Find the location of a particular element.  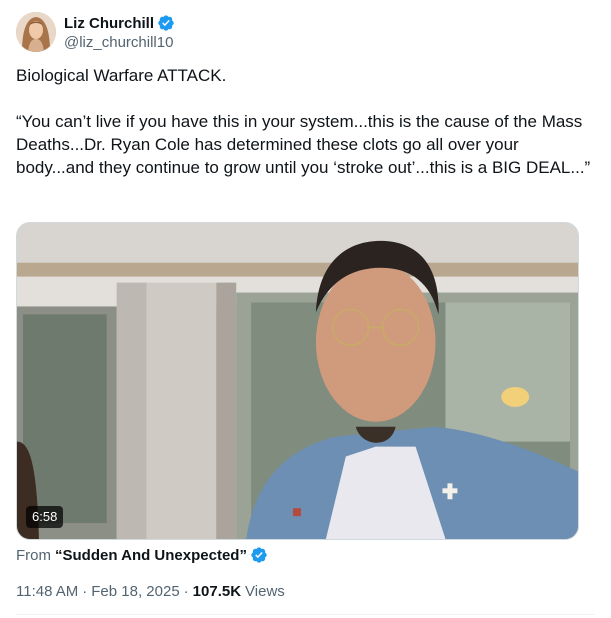

tweet-meta: 11:48 AM · Feb 18, 2025 · 107.5K Views is located at coordinates (150, 591).